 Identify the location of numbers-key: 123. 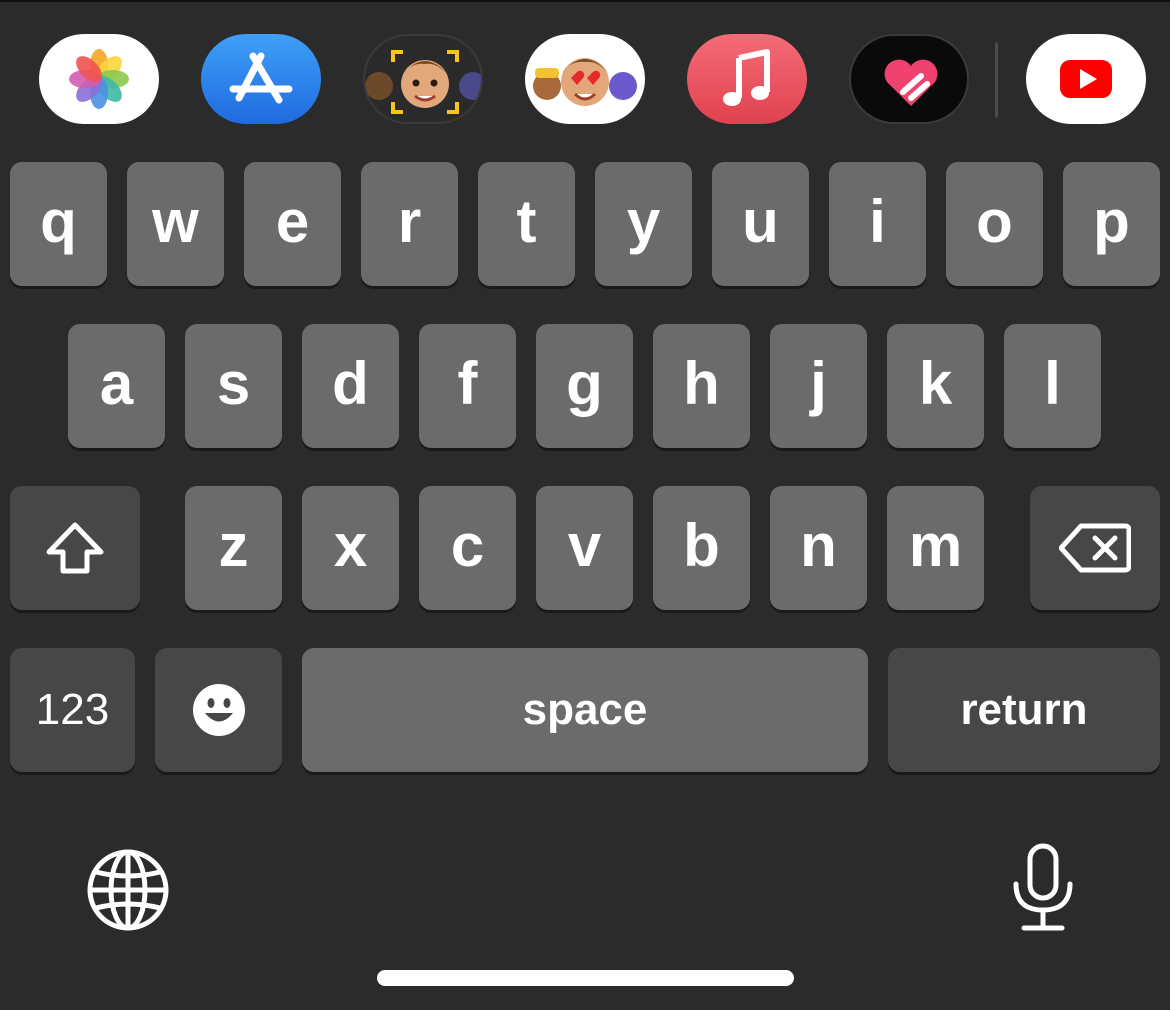
(72, 710).